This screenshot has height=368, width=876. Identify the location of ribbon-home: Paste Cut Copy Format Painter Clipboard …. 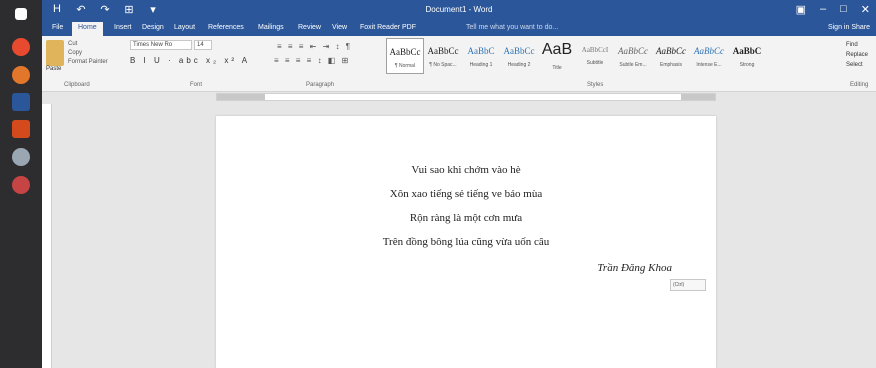
(459, 64).